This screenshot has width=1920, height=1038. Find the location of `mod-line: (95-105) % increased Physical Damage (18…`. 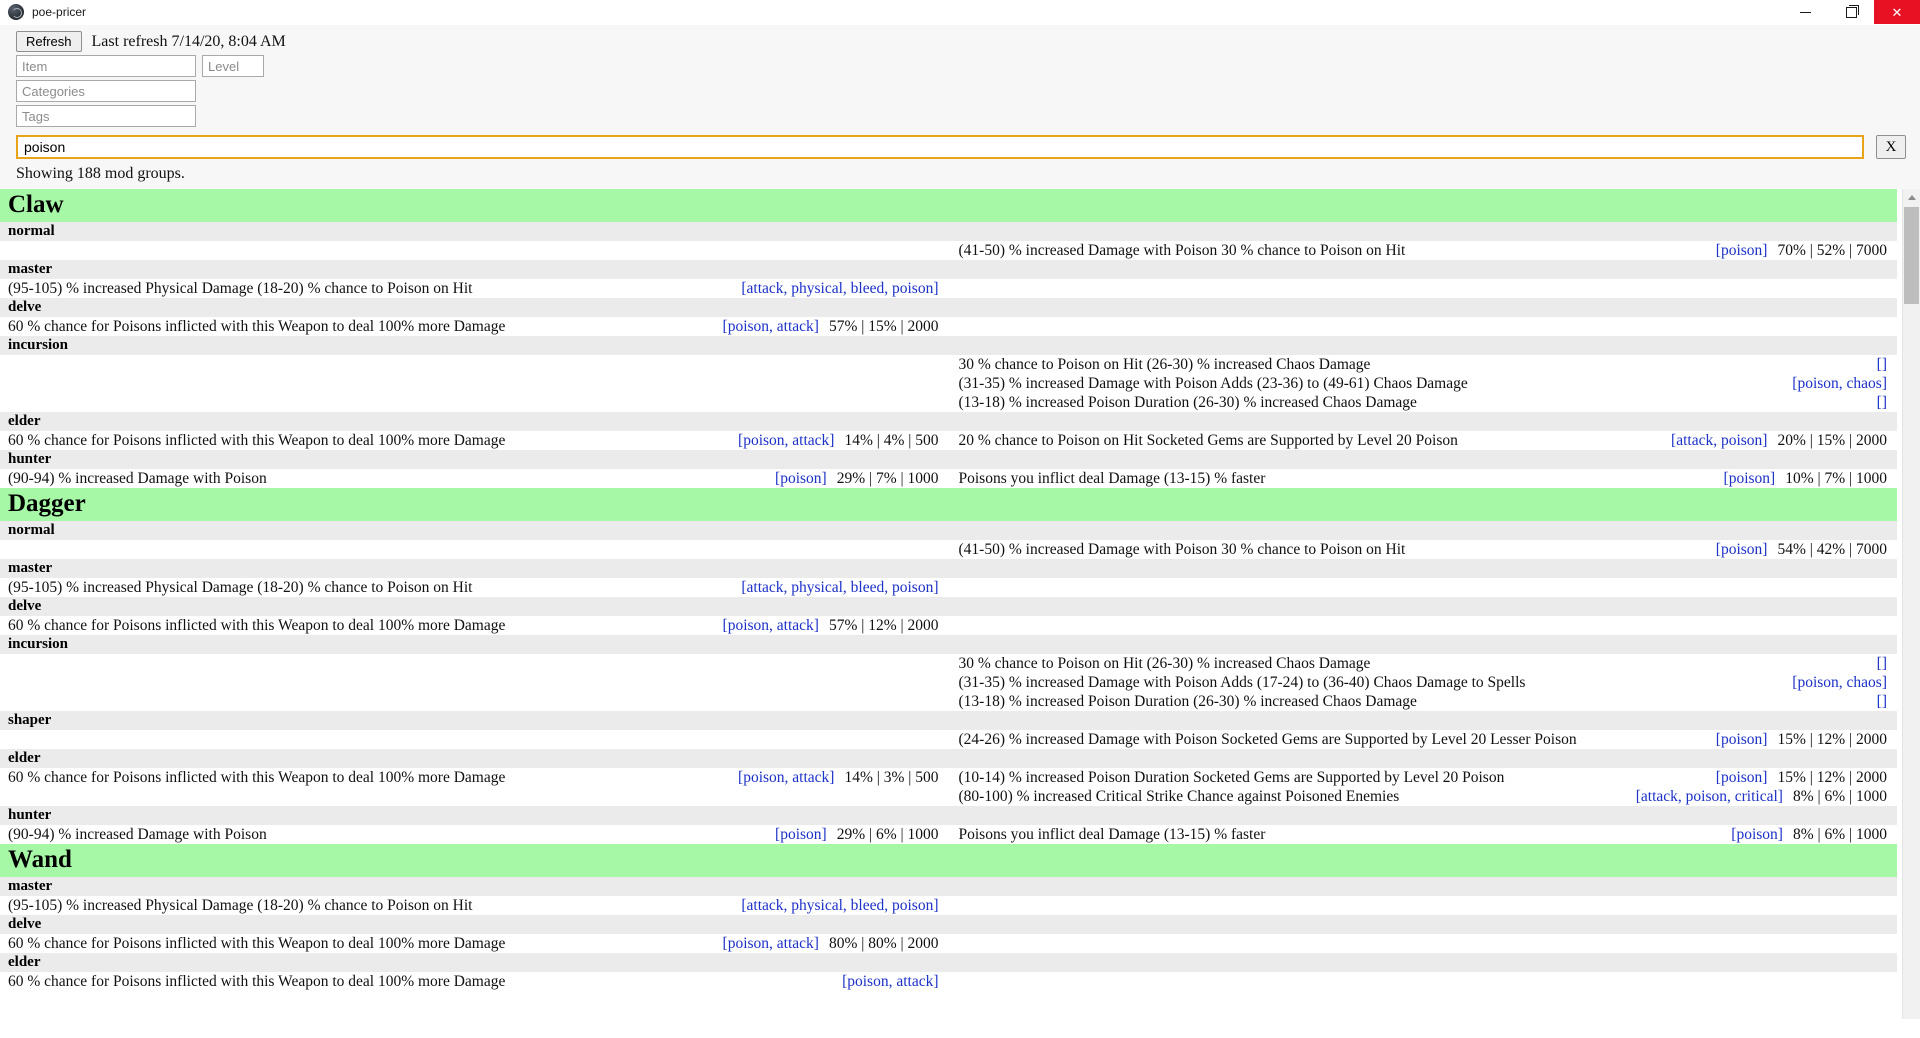

mod-line: (95-105) % increased Physical Damage (18… is located at coordinates (473, 587).